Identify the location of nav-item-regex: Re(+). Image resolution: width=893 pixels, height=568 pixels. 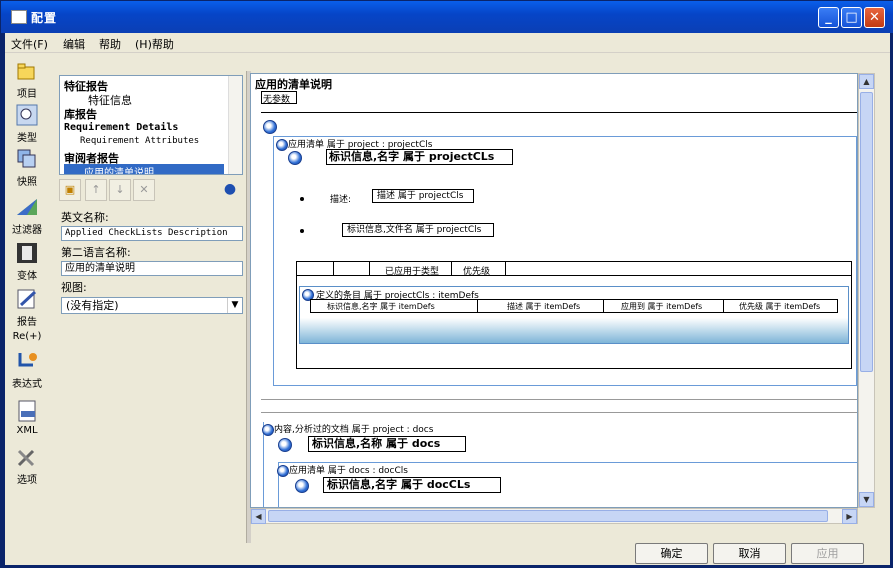
(27, 336).